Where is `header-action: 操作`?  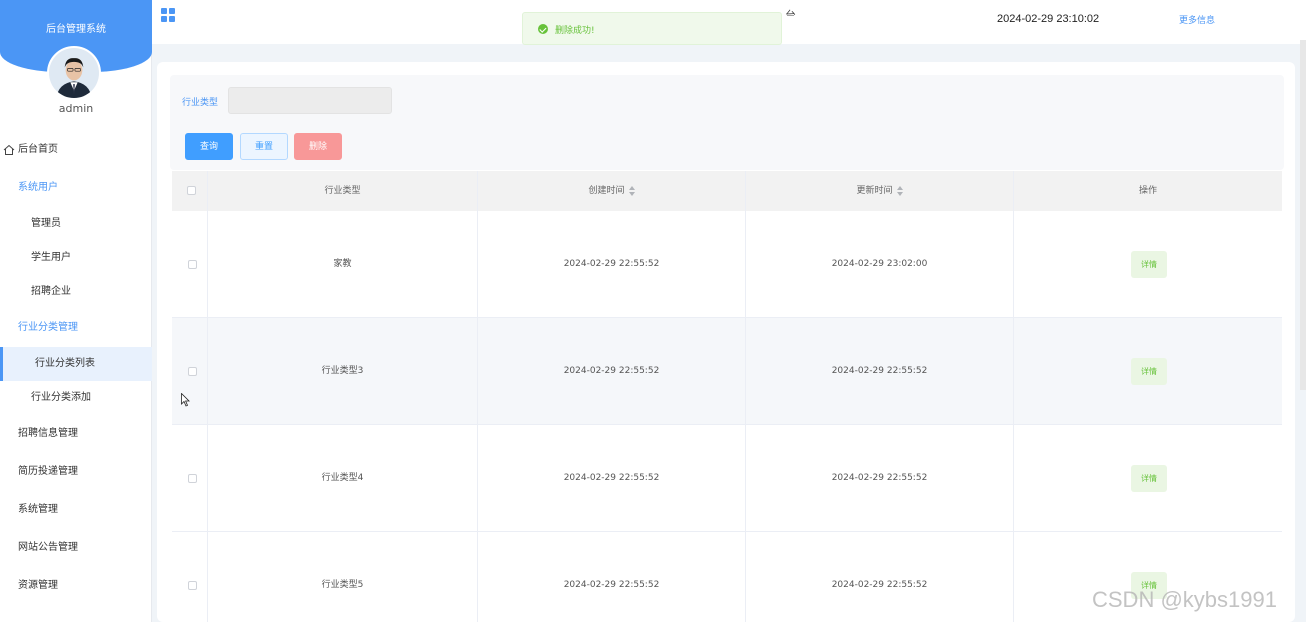
header-action: 操作 is located at coordinates (1147, 191).